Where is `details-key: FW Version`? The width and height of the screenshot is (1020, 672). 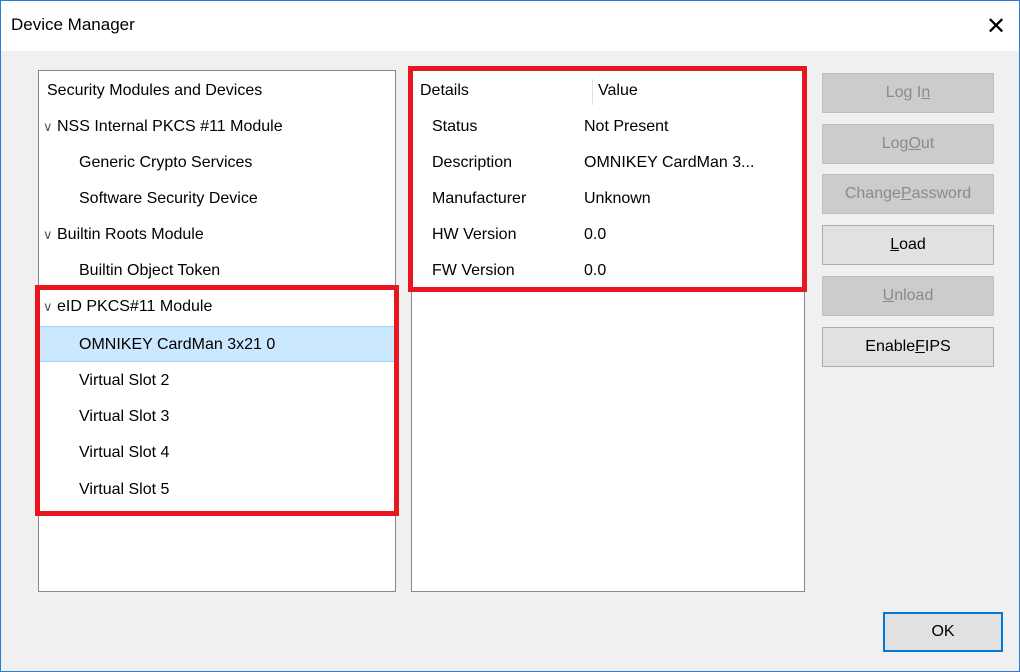 details-key: FW Version is located at coordinates (473, 270).